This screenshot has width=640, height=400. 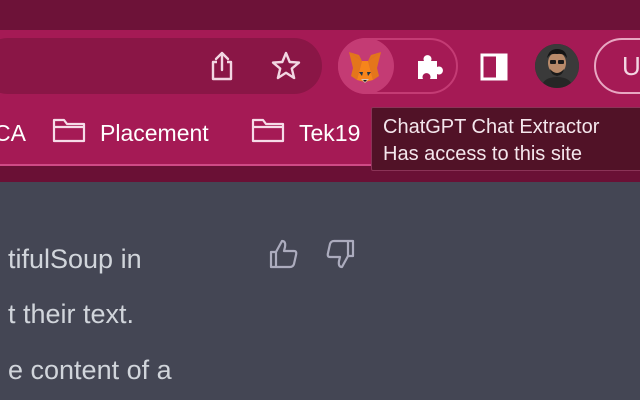 What do you see at coordinates (340, 254) in the screenshot?
I see `thumbs-down-icon` at bounding box center [340, 254].